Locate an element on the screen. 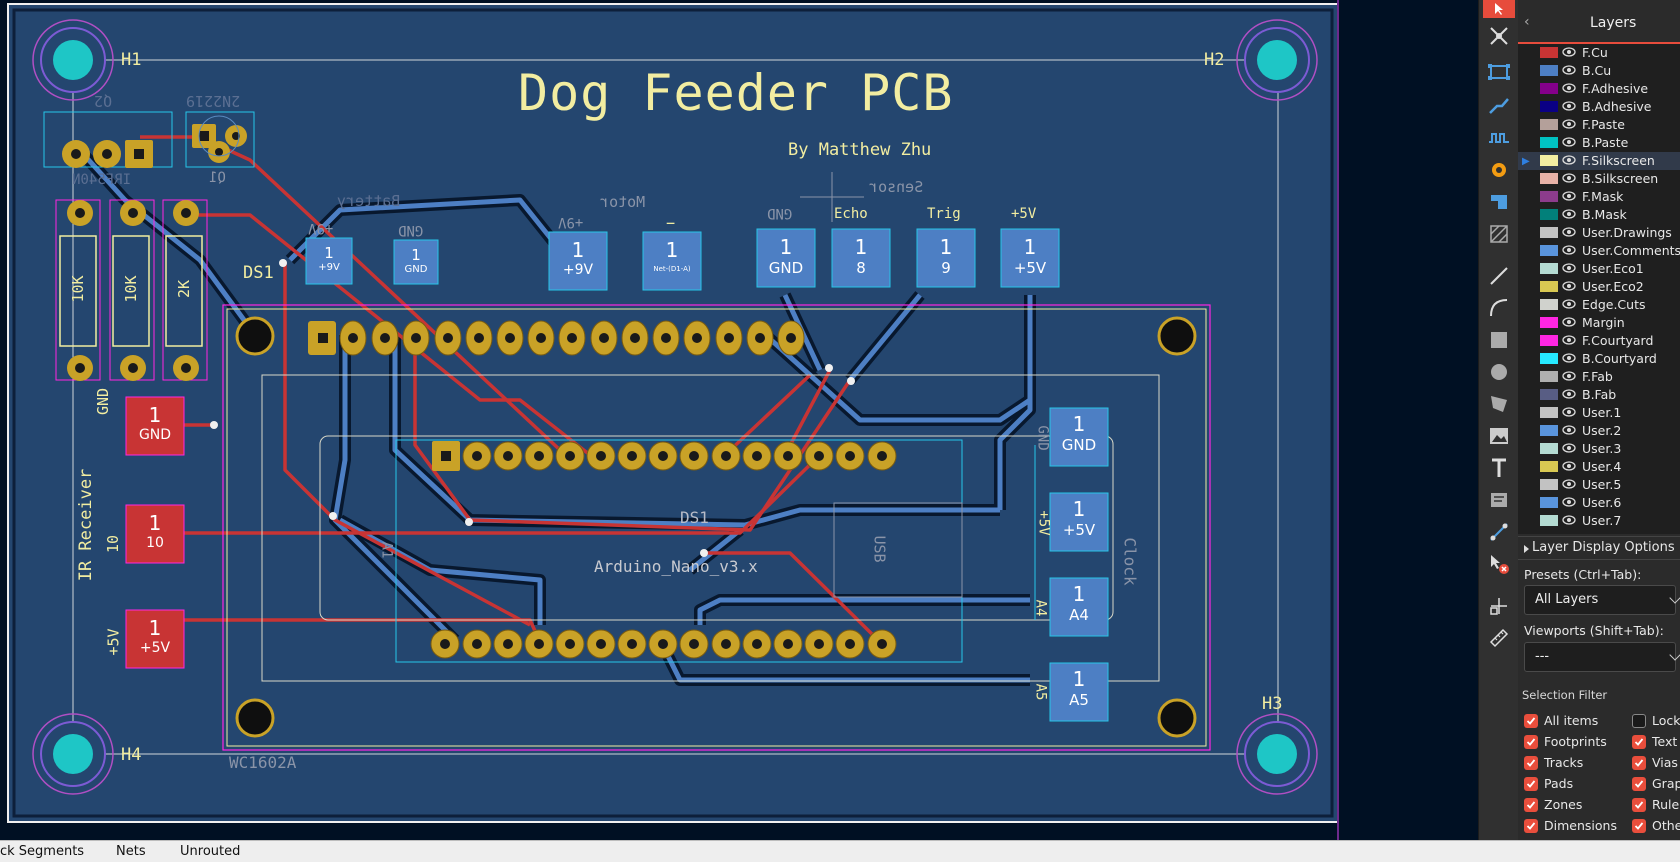 This screenshot has width=1680, height=862. layer-row: F.Fab is located at coordinates (1599, 377).